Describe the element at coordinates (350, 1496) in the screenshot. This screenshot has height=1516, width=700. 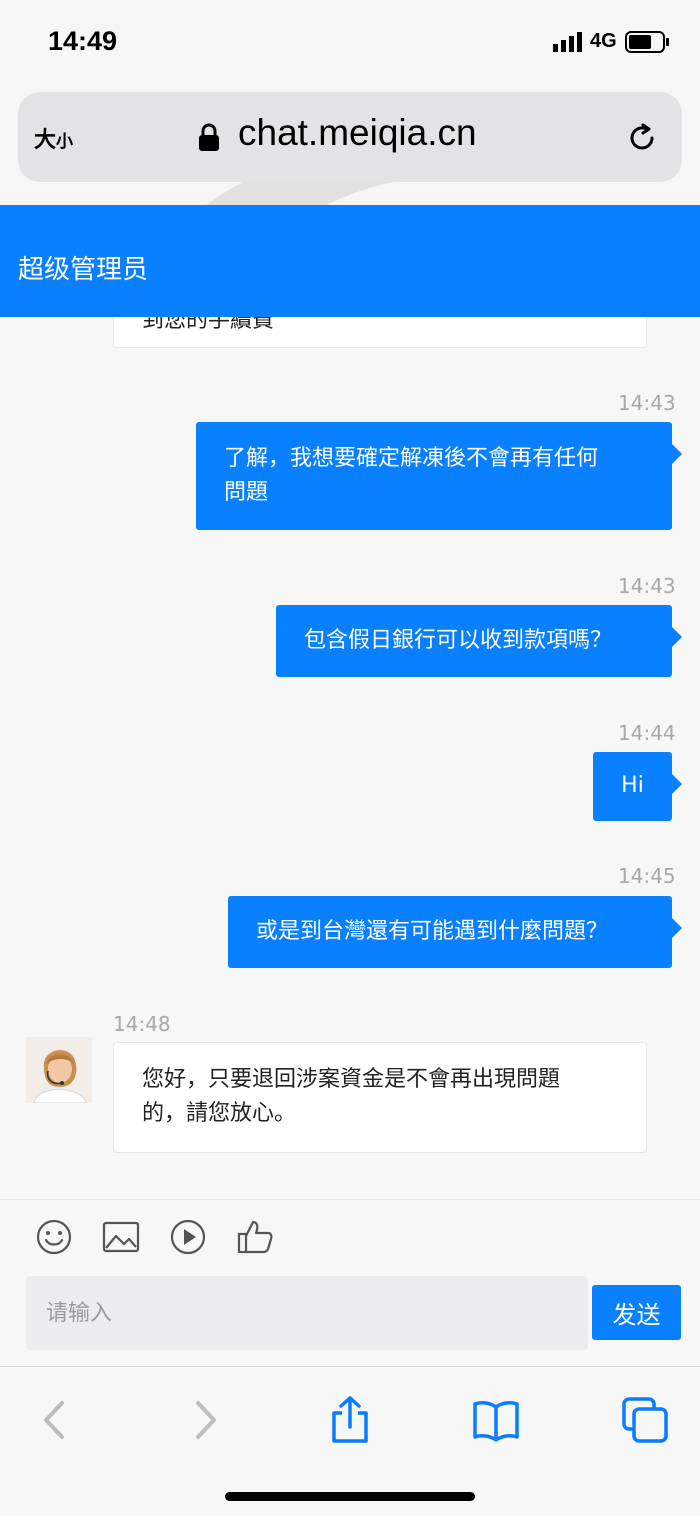
I see `home-indicator` at that location.